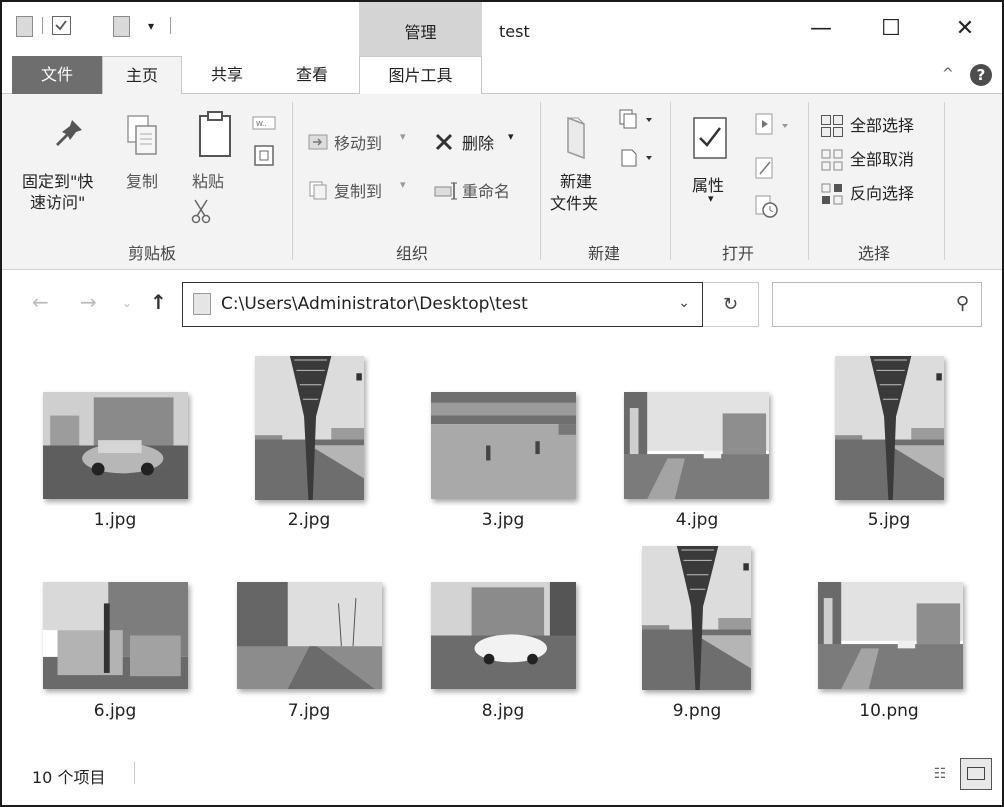 The height and width of the screenshot is (807, 1004). What do you see at coordinates (447, 193) in the screenshot?
I see `rename-icon` at bounding box center [447, 193].